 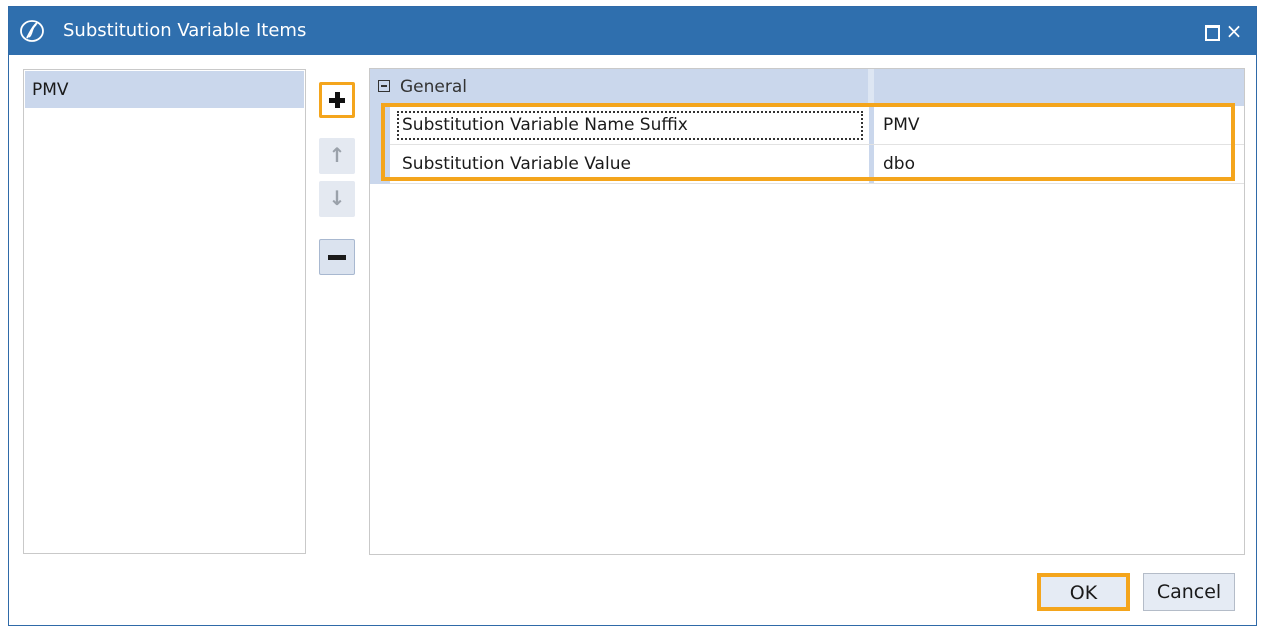 I want to click on ok-button: OK, so click(x=1083, y=592).